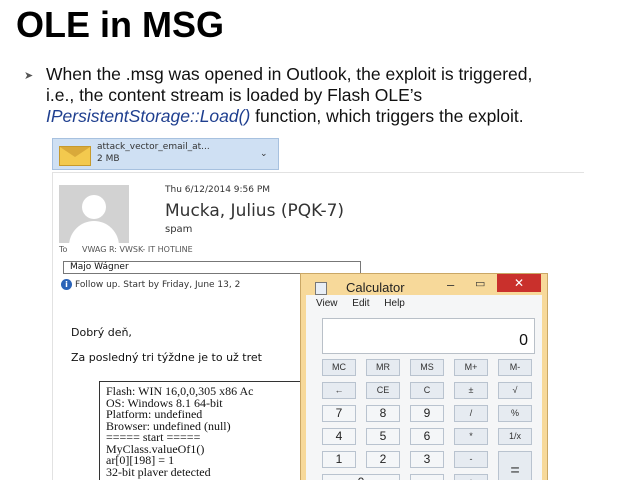  Describe the element at coordinates (383, 367) in the screenshot. I see `calc-key: MR` at that location.